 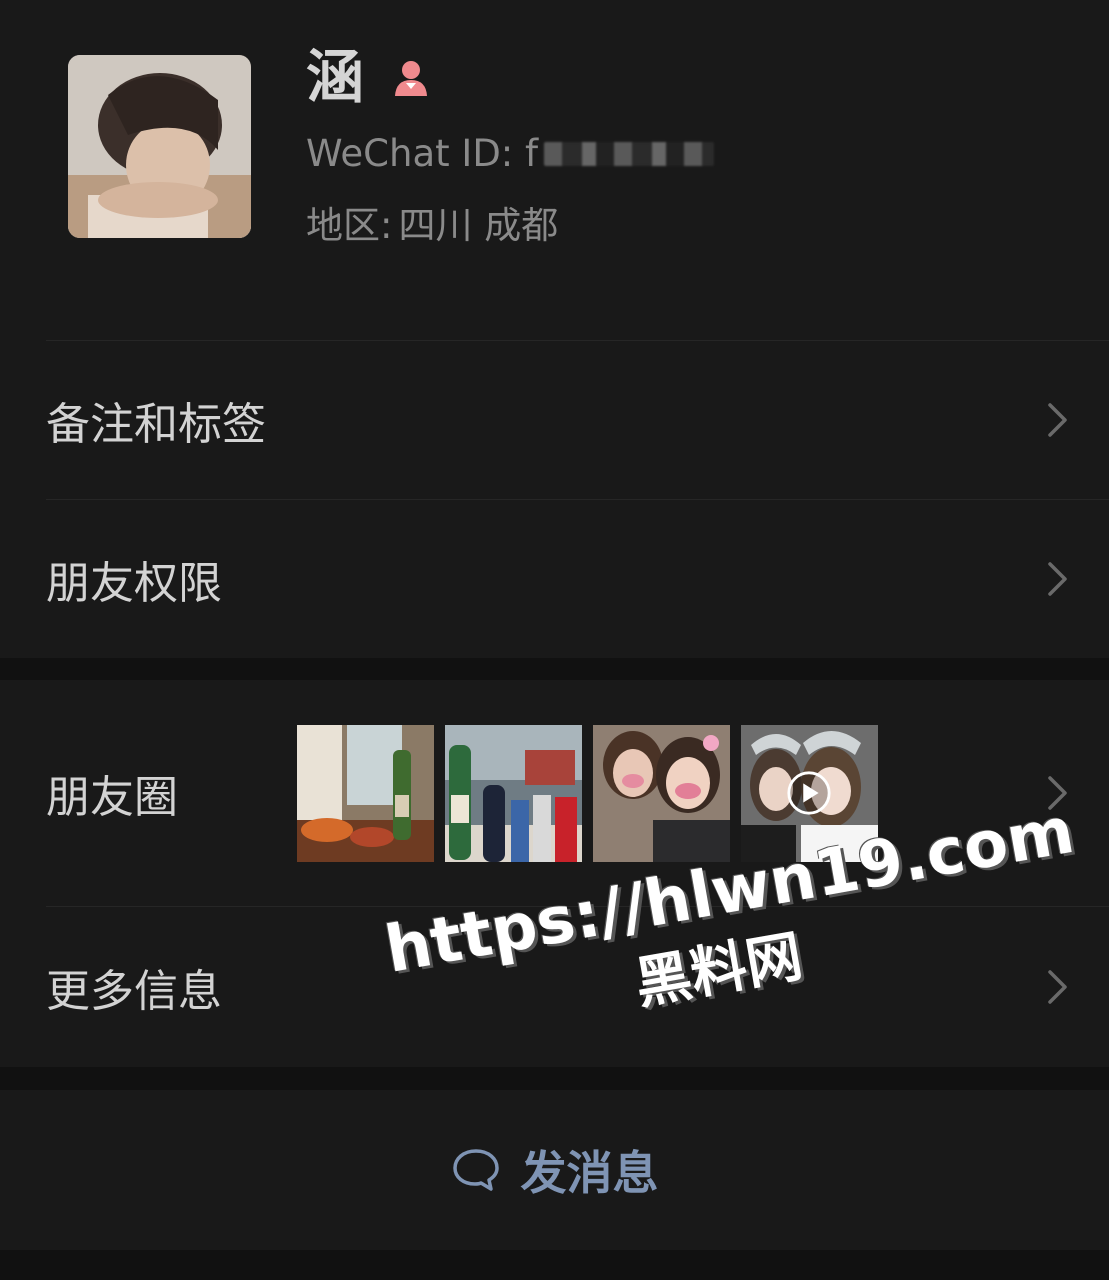 I want to click on send-message-button: 发消息, so click(x=555, y=1170).